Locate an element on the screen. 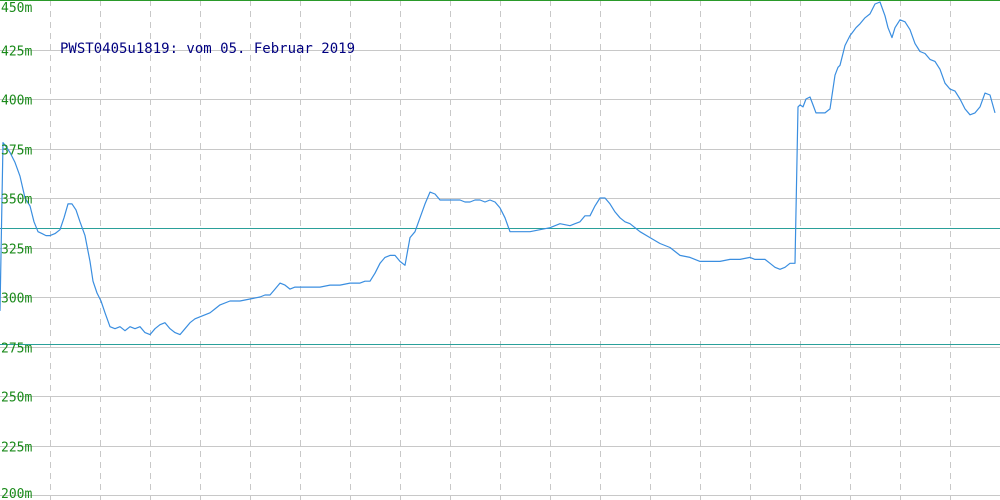 This screenshot has width=1000, height=500. y-tick-label: 425m is located at coordinates (16, 52).